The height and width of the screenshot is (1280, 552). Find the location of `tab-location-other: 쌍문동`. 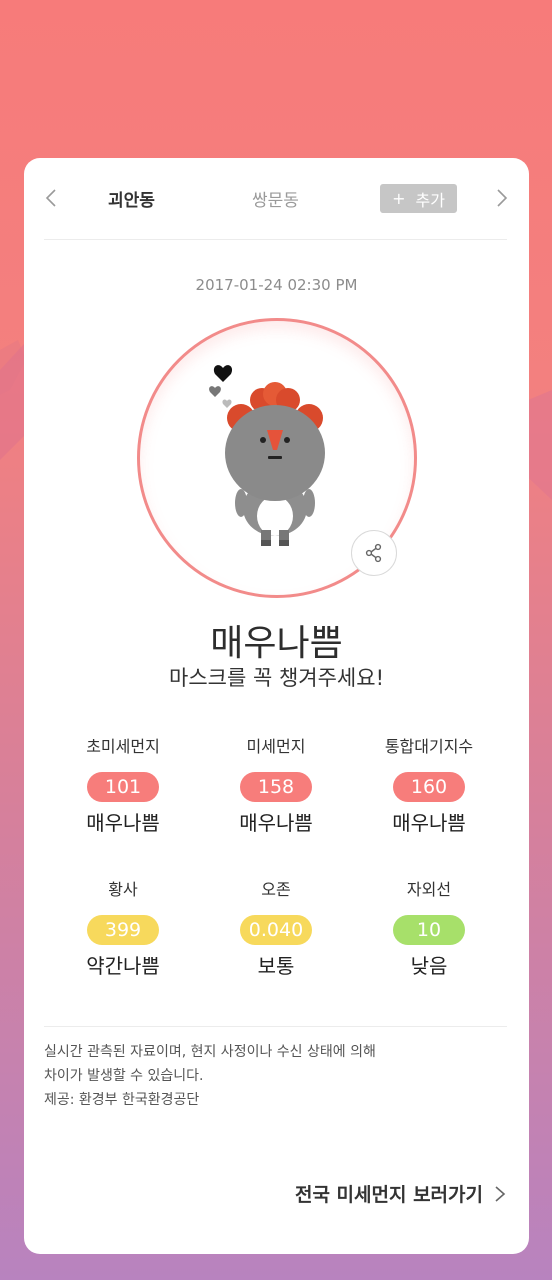

tab-location-other: 쌍문동 is located at coordinates (275, 198).